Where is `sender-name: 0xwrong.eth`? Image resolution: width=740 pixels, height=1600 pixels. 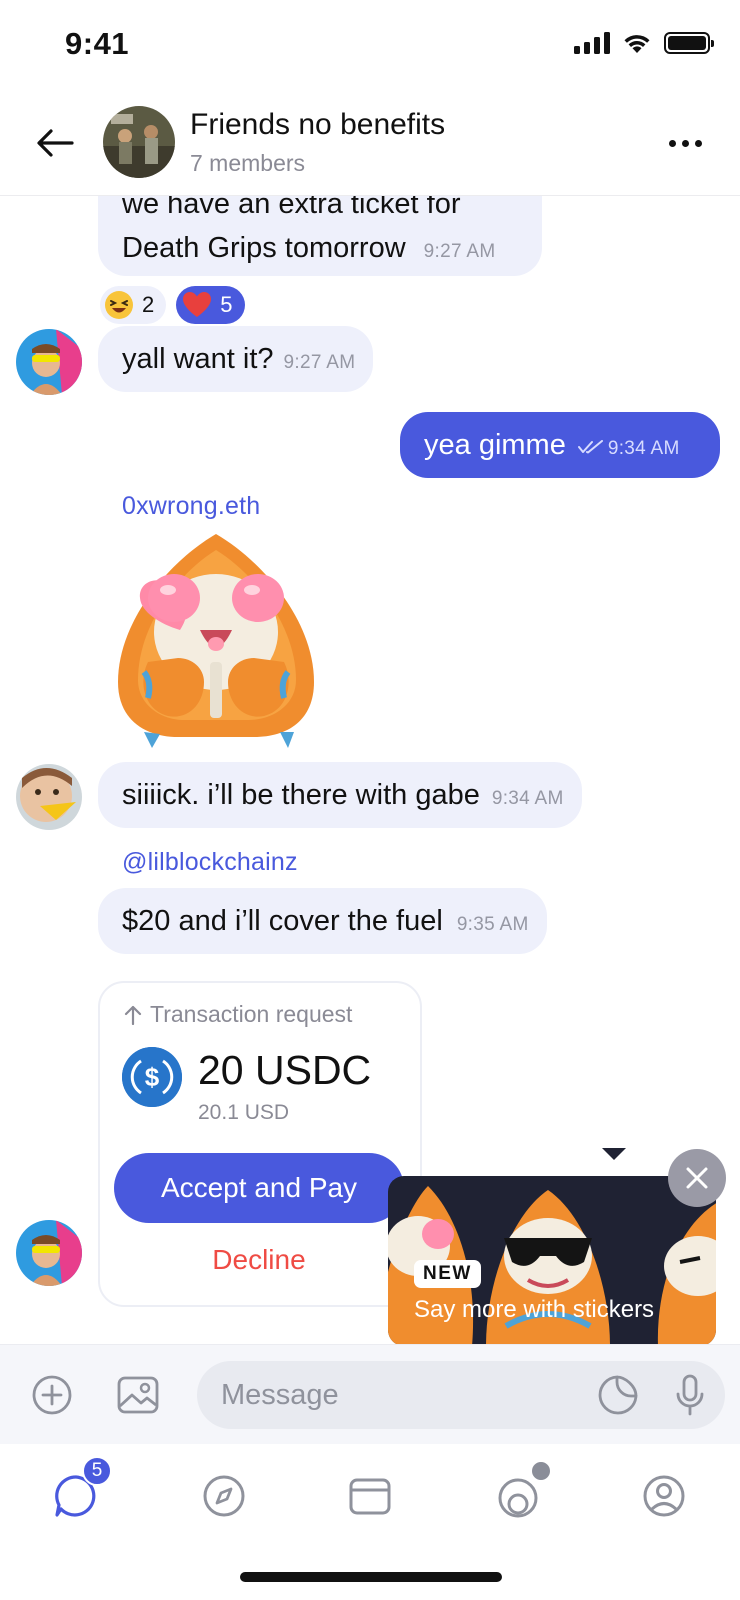
sender-name: 0xwrong.eth is located at coordinates (191, 506).